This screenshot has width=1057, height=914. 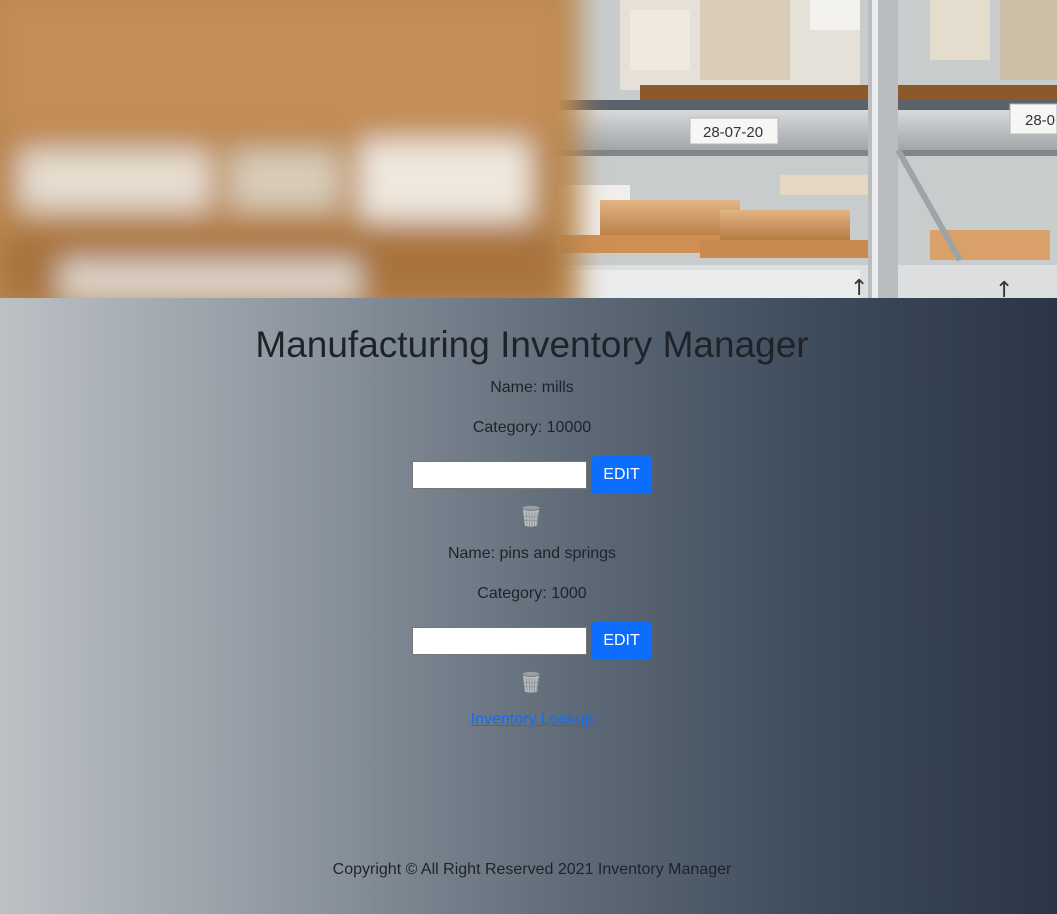 I want to click on shelf-label: 28-07-20, so click(x=733, y=132).